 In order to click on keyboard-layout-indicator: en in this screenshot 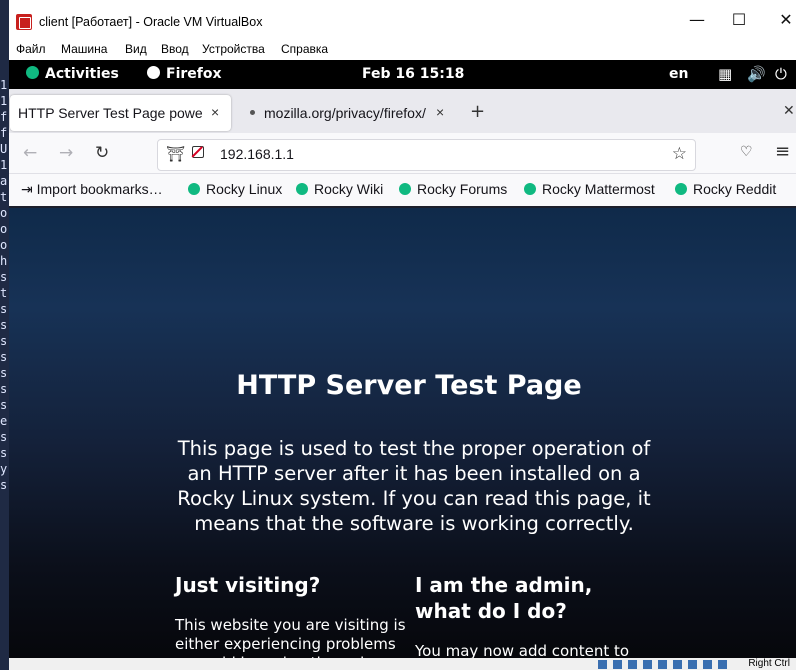, I will do `click(678, 74)`.